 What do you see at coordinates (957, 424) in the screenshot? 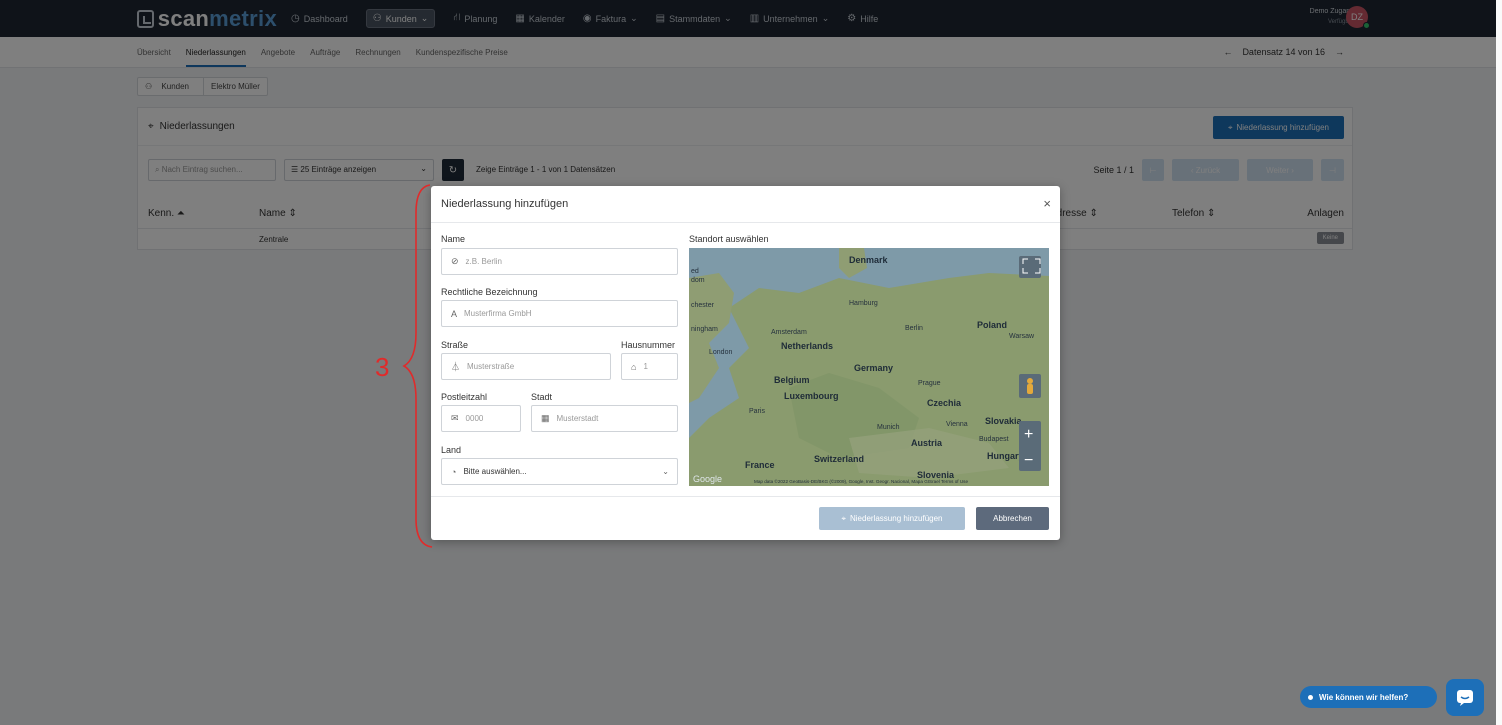
I see `map-label-city: Vienna` at bounding box center [957, 424].